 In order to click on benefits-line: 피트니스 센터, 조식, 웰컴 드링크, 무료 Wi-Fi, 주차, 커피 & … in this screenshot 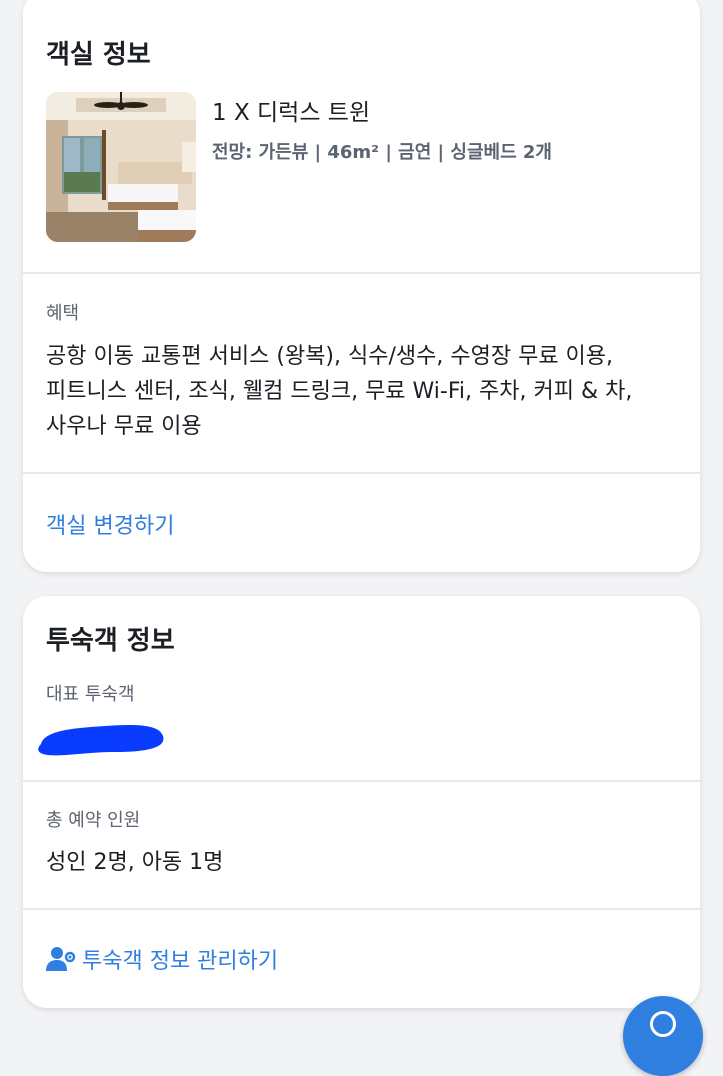, I will do `click(339, 391)`.